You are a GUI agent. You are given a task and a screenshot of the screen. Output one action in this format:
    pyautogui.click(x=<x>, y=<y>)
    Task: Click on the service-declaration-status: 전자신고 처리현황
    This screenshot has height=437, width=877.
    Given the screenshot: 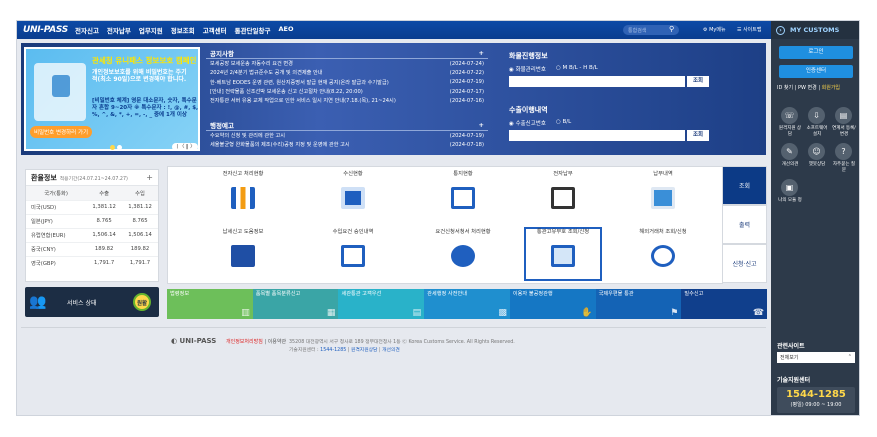 What is the action you would take?
    pyautogui.click(x=243, y=190)
    